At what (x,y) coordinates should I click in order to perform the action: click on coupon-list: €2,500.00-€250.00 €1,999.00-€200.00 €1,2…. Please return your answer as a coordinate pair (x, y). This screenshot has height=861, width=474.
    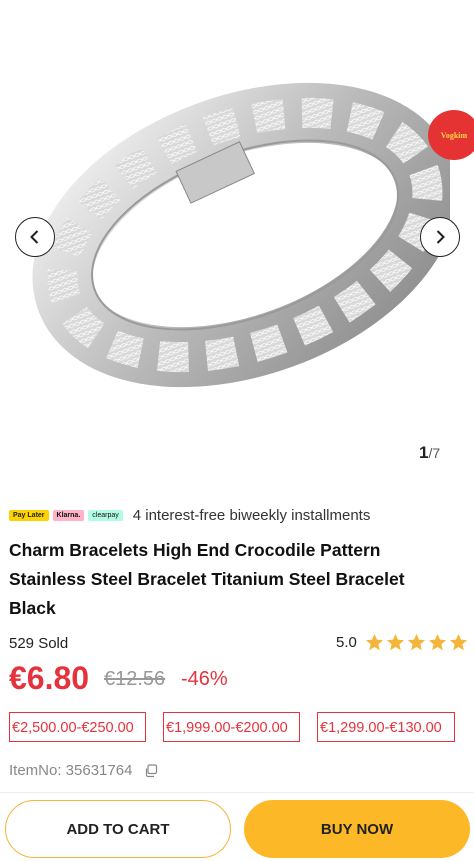
    Looking at the image, I should click on (232, 727).